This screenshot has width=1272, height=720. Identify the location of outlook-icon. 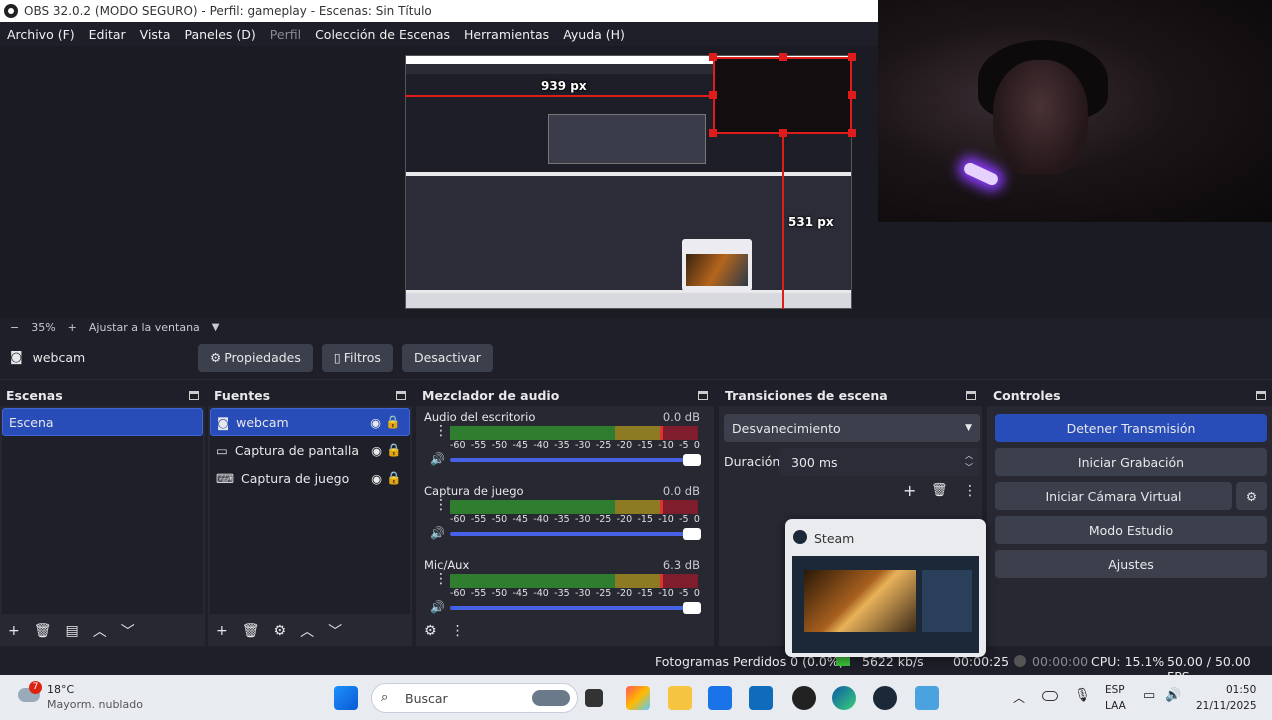
(761, 698).